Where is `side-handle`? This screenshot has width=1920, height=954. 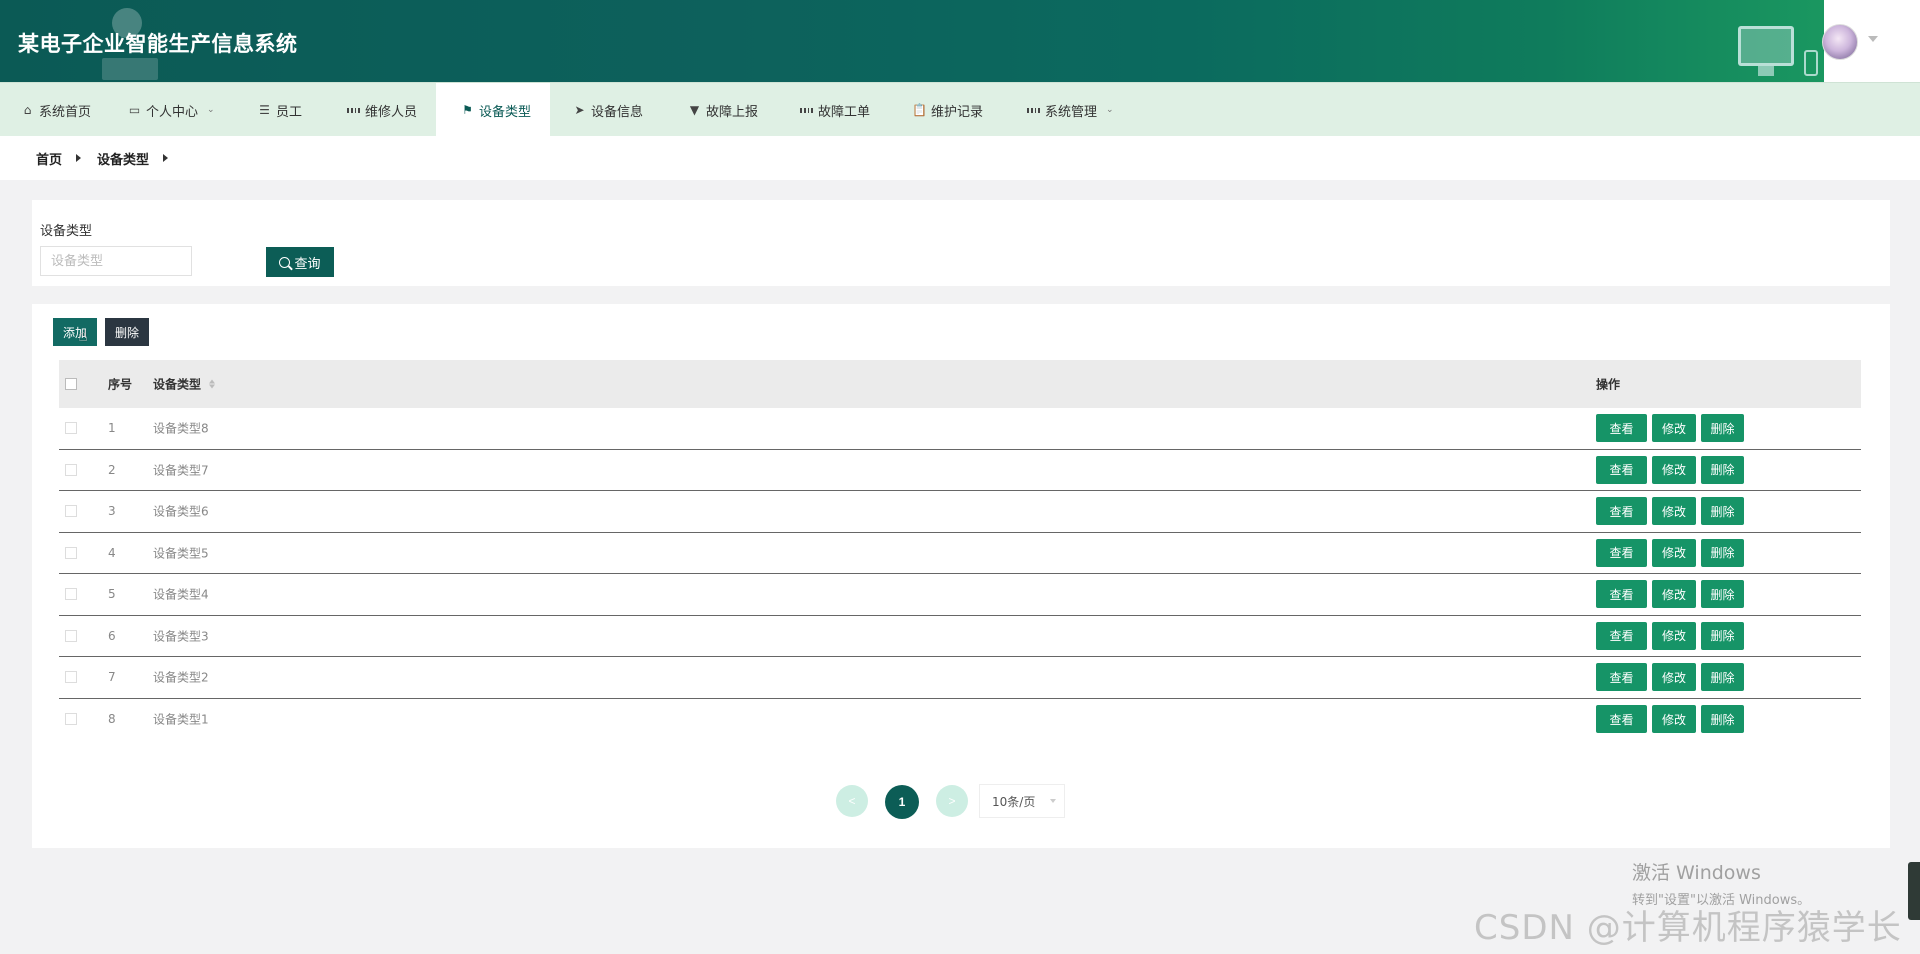
side-handle is located at coordinates (1914, 891).